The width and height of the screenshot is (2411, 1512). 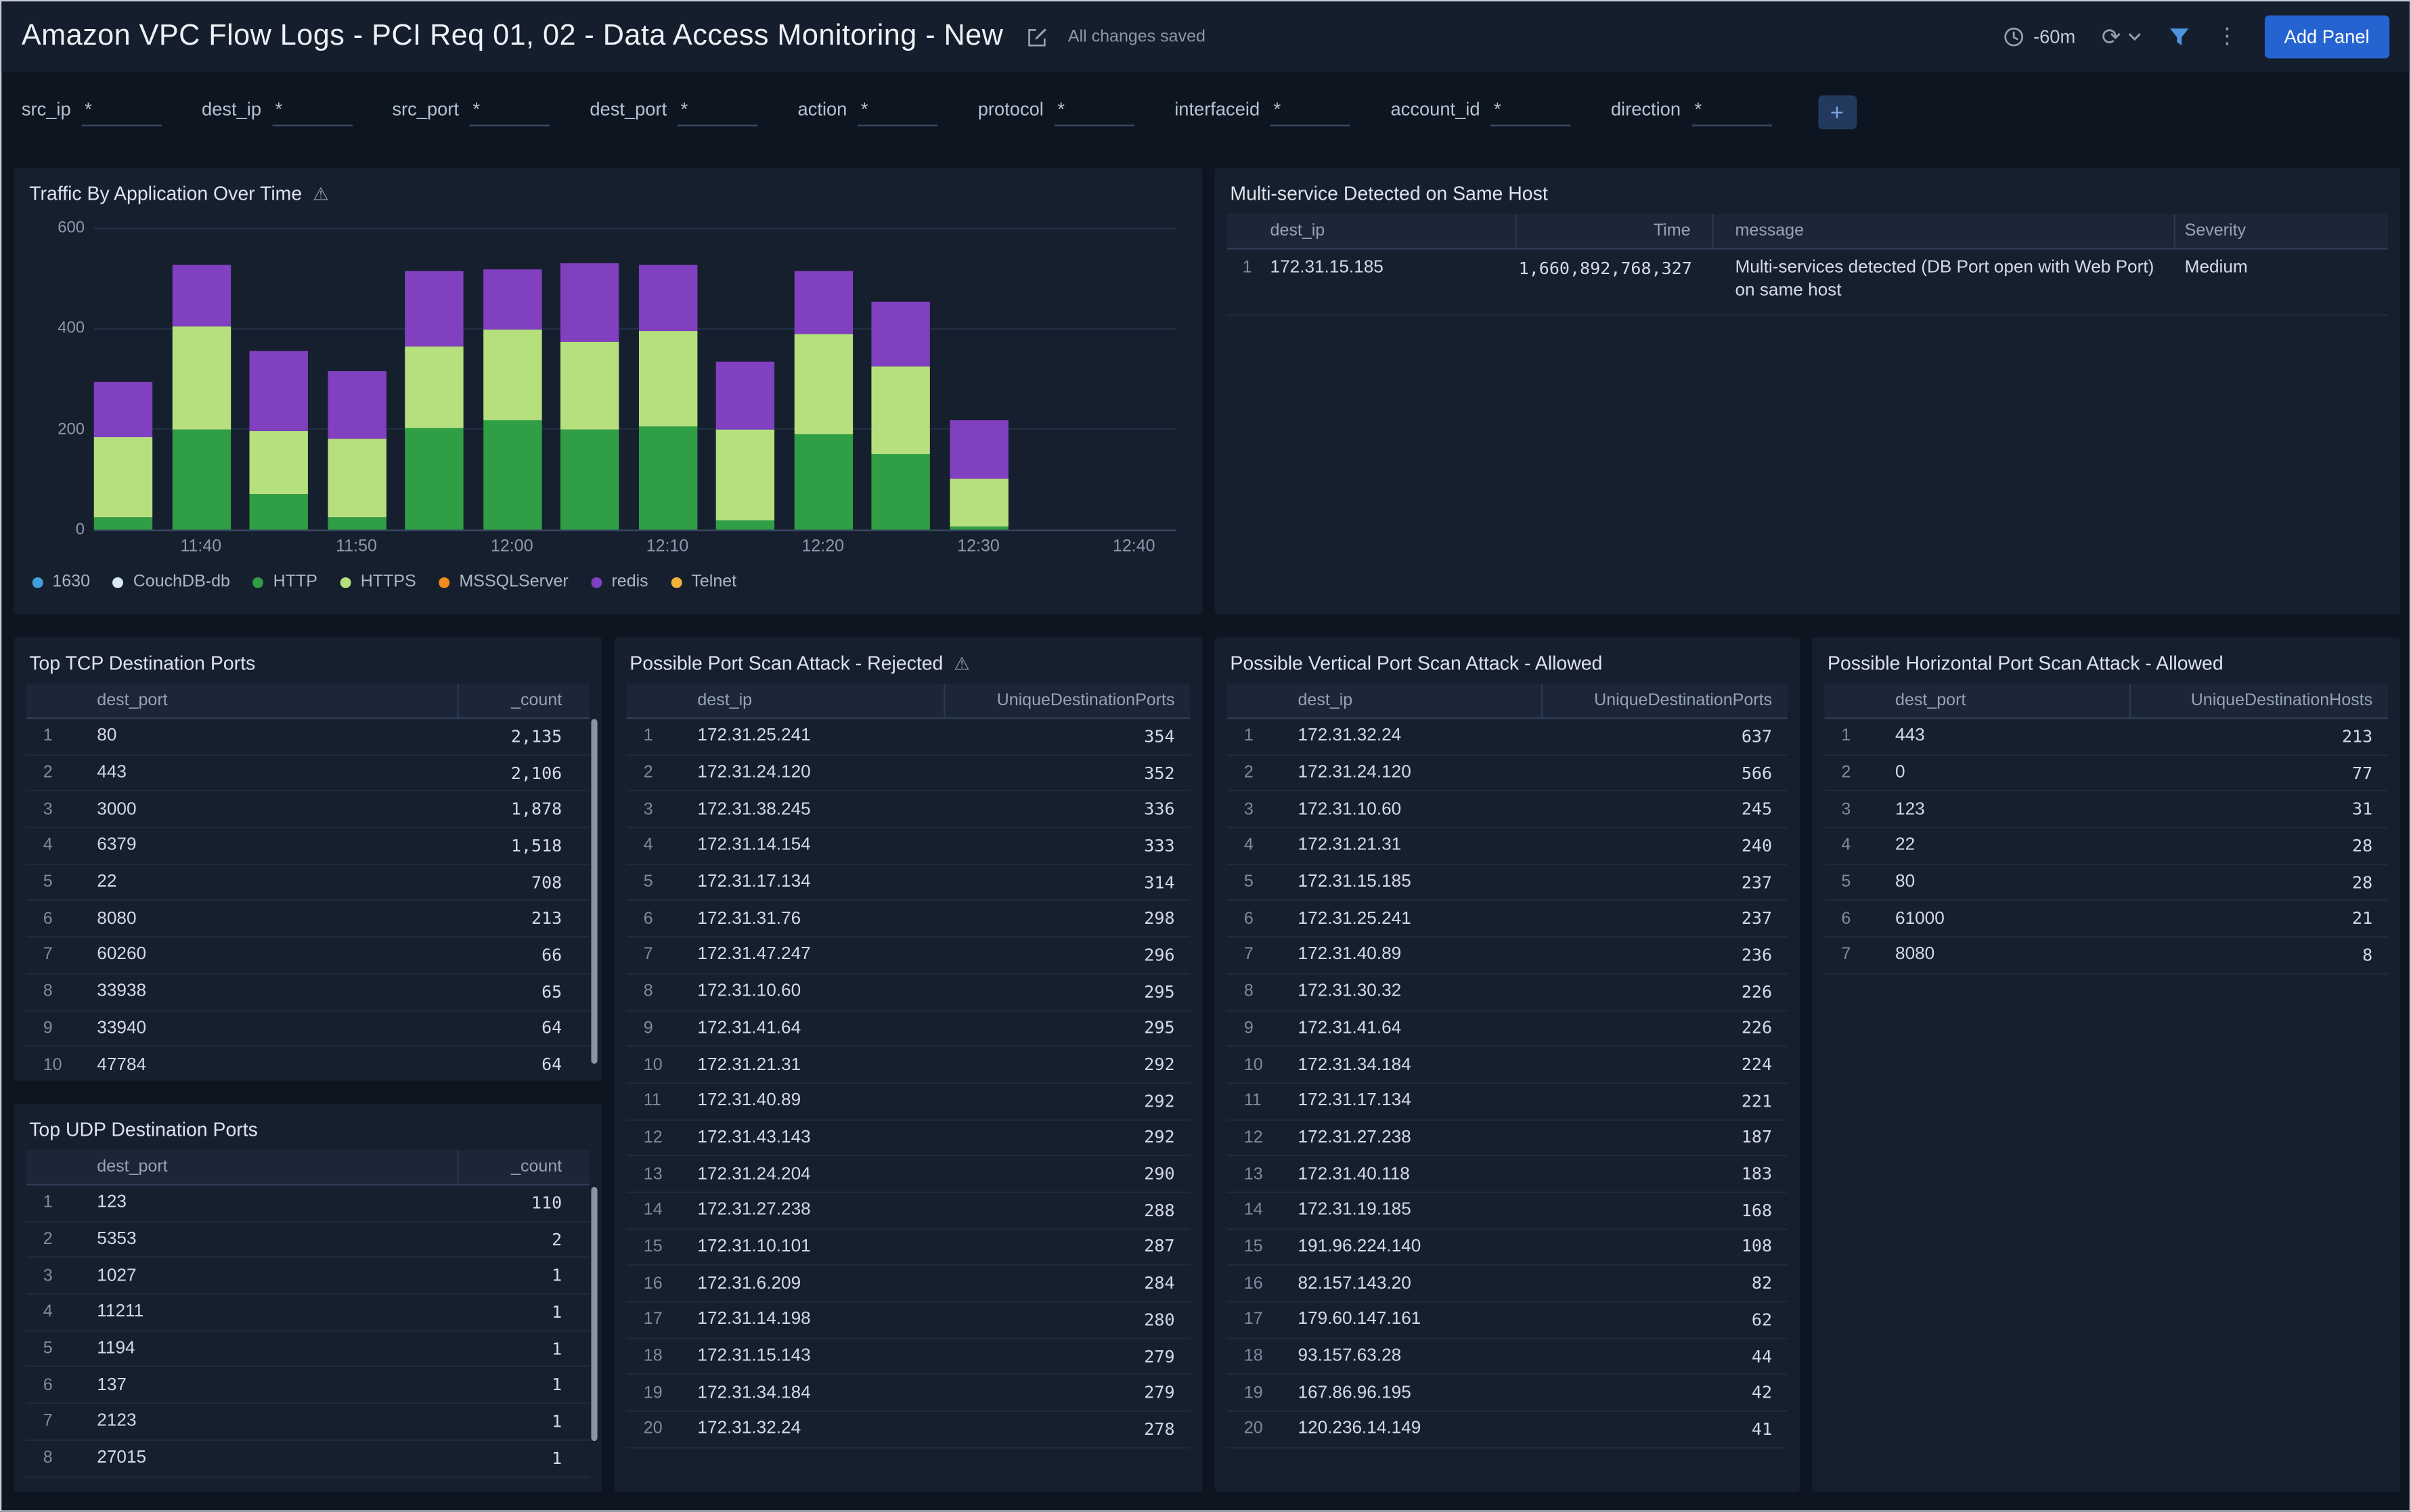 I want to click on table-row: 5 172.31.17.134 314, so click(x=909, y=883).